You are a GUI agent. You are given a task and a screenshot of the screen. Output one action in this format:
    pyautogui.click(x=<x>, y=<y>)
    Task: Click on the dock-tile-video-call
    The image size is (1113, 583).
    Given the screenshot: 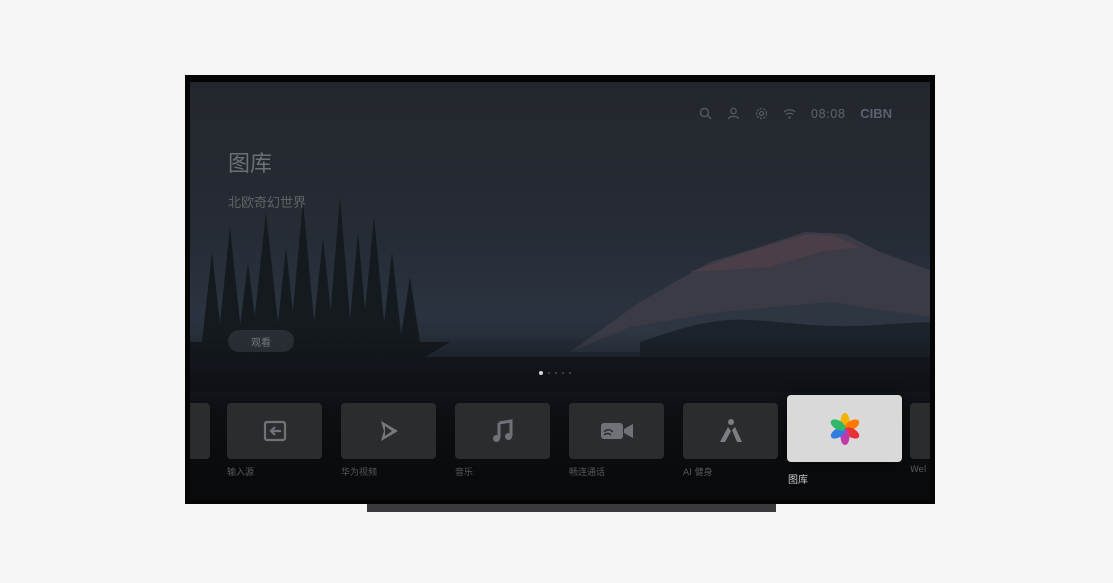 What is the action you would take?
    pyautogui.click(x=616, y=431)
    